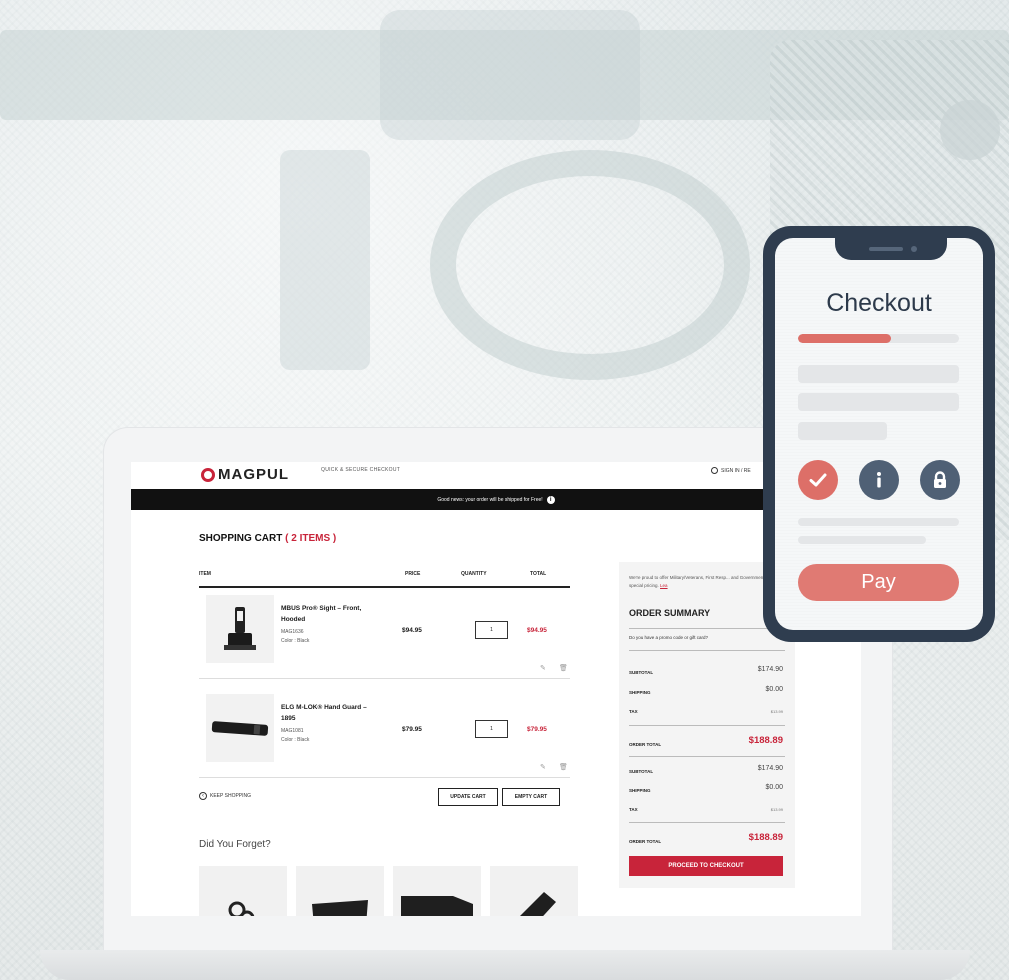  Describe the element at coordinates (668, 637) in the screenshot. I see `promo-code-toggle: Do you have a promo code or gift card?` at that location.